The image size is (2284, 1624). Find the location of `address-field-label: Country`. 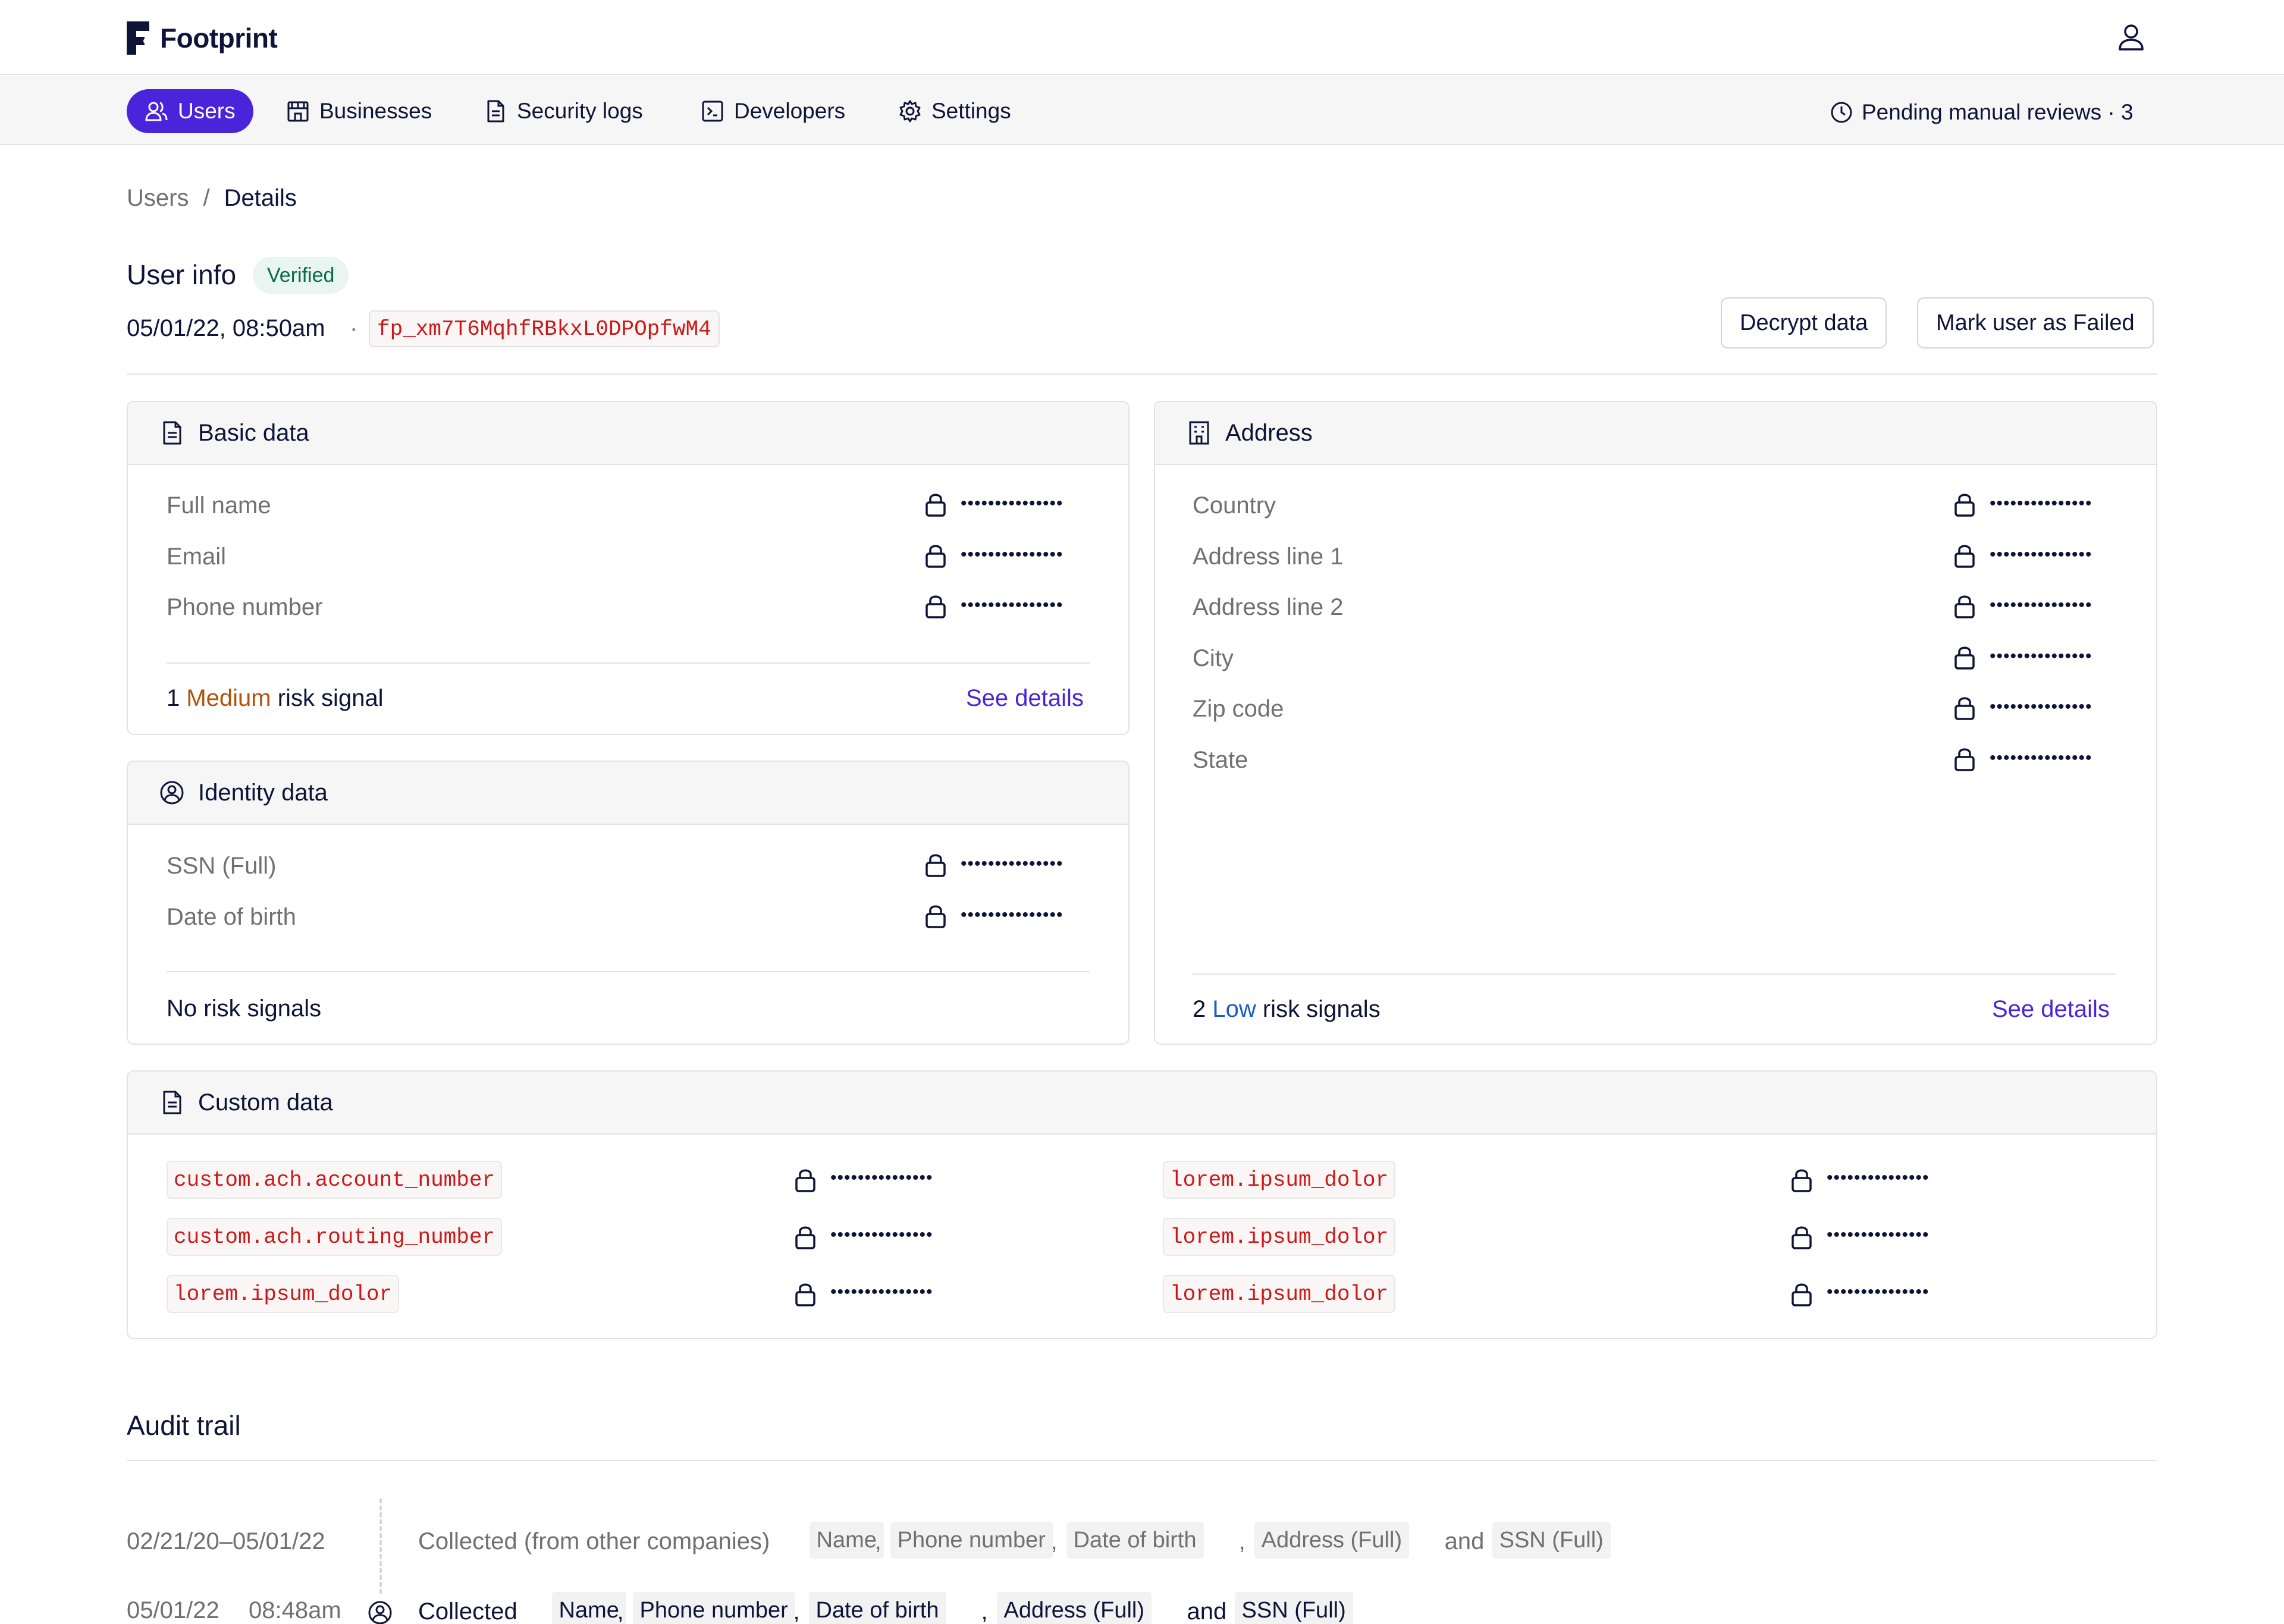

address-field-label: Country is located at coordinates (1235, 506).